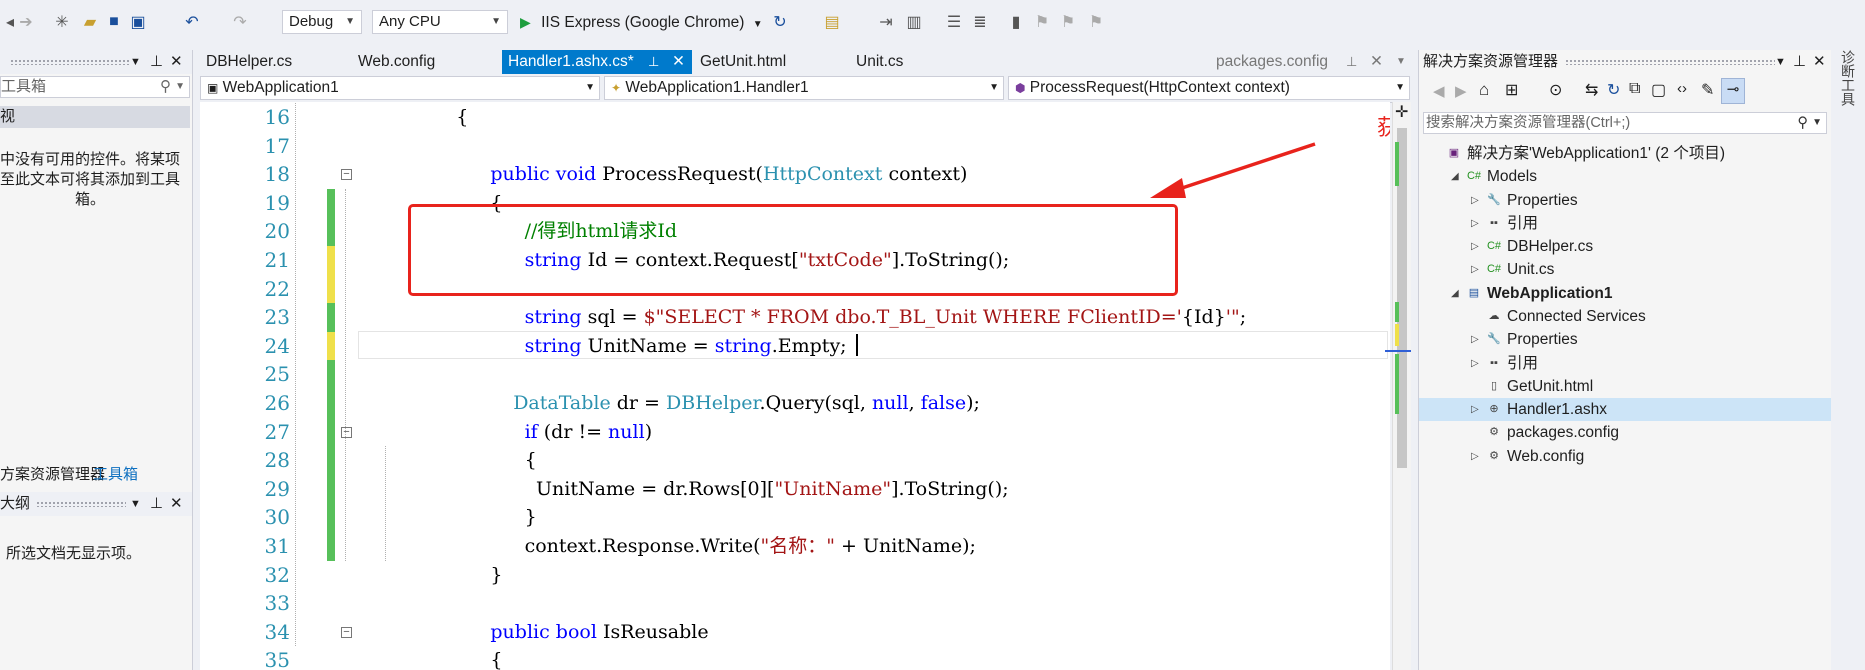  What do you see at coordinates (1847, 115) in the screenshot?
I see `diagnostics-tool-tab: 诊断工具` at bounding box center [1847, 115].